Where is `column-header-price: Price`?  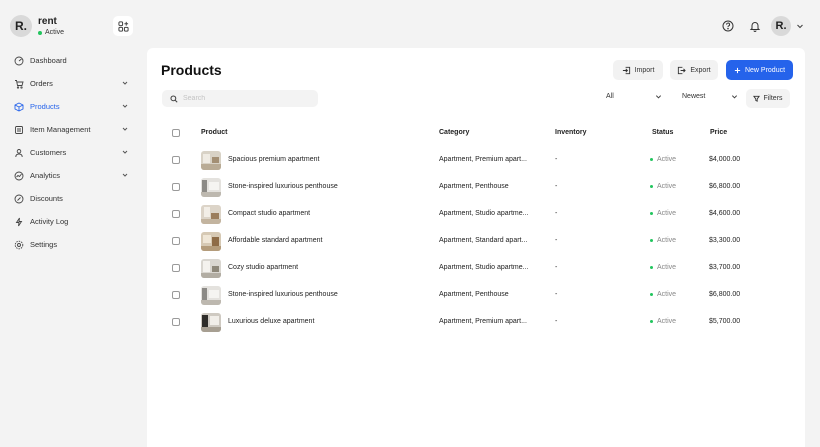
column-header-price: Price is located at coordinates (718, 132).